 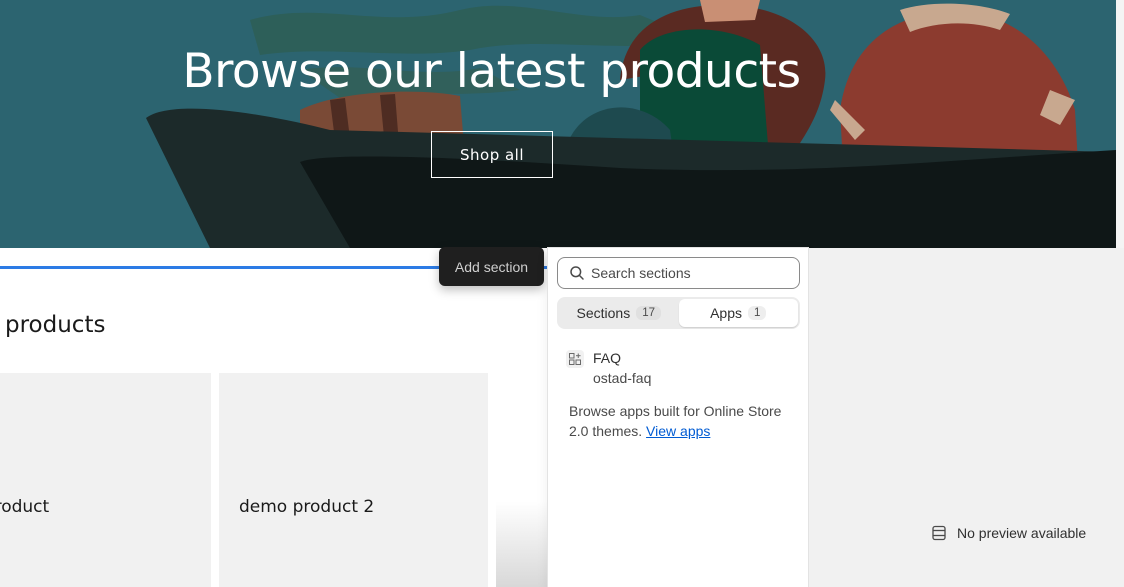 What do you see at coordinates (491, 266) in the screenshot?
I see `add-section-tooltip: Add section` at bounding box center [491, 266].